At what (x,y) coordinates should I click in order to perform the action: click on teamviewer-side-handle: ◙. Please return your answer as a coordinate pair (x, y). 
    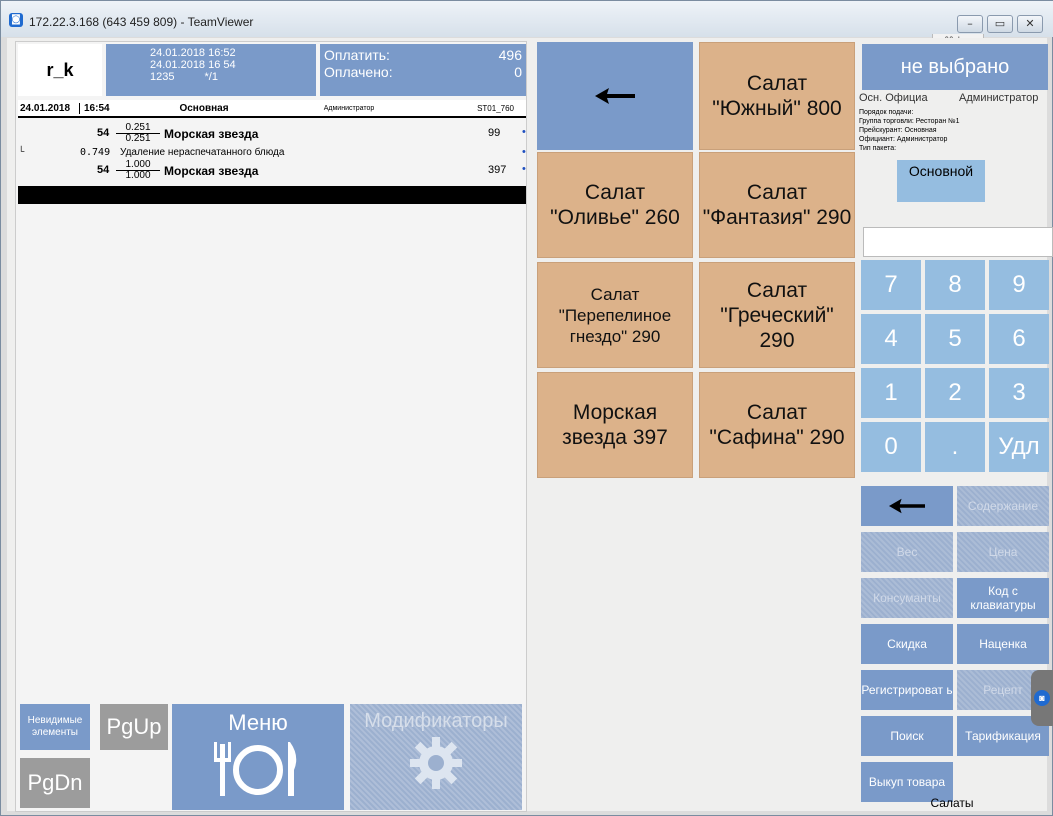
    Looking at the image, I should click on (1042, 698).